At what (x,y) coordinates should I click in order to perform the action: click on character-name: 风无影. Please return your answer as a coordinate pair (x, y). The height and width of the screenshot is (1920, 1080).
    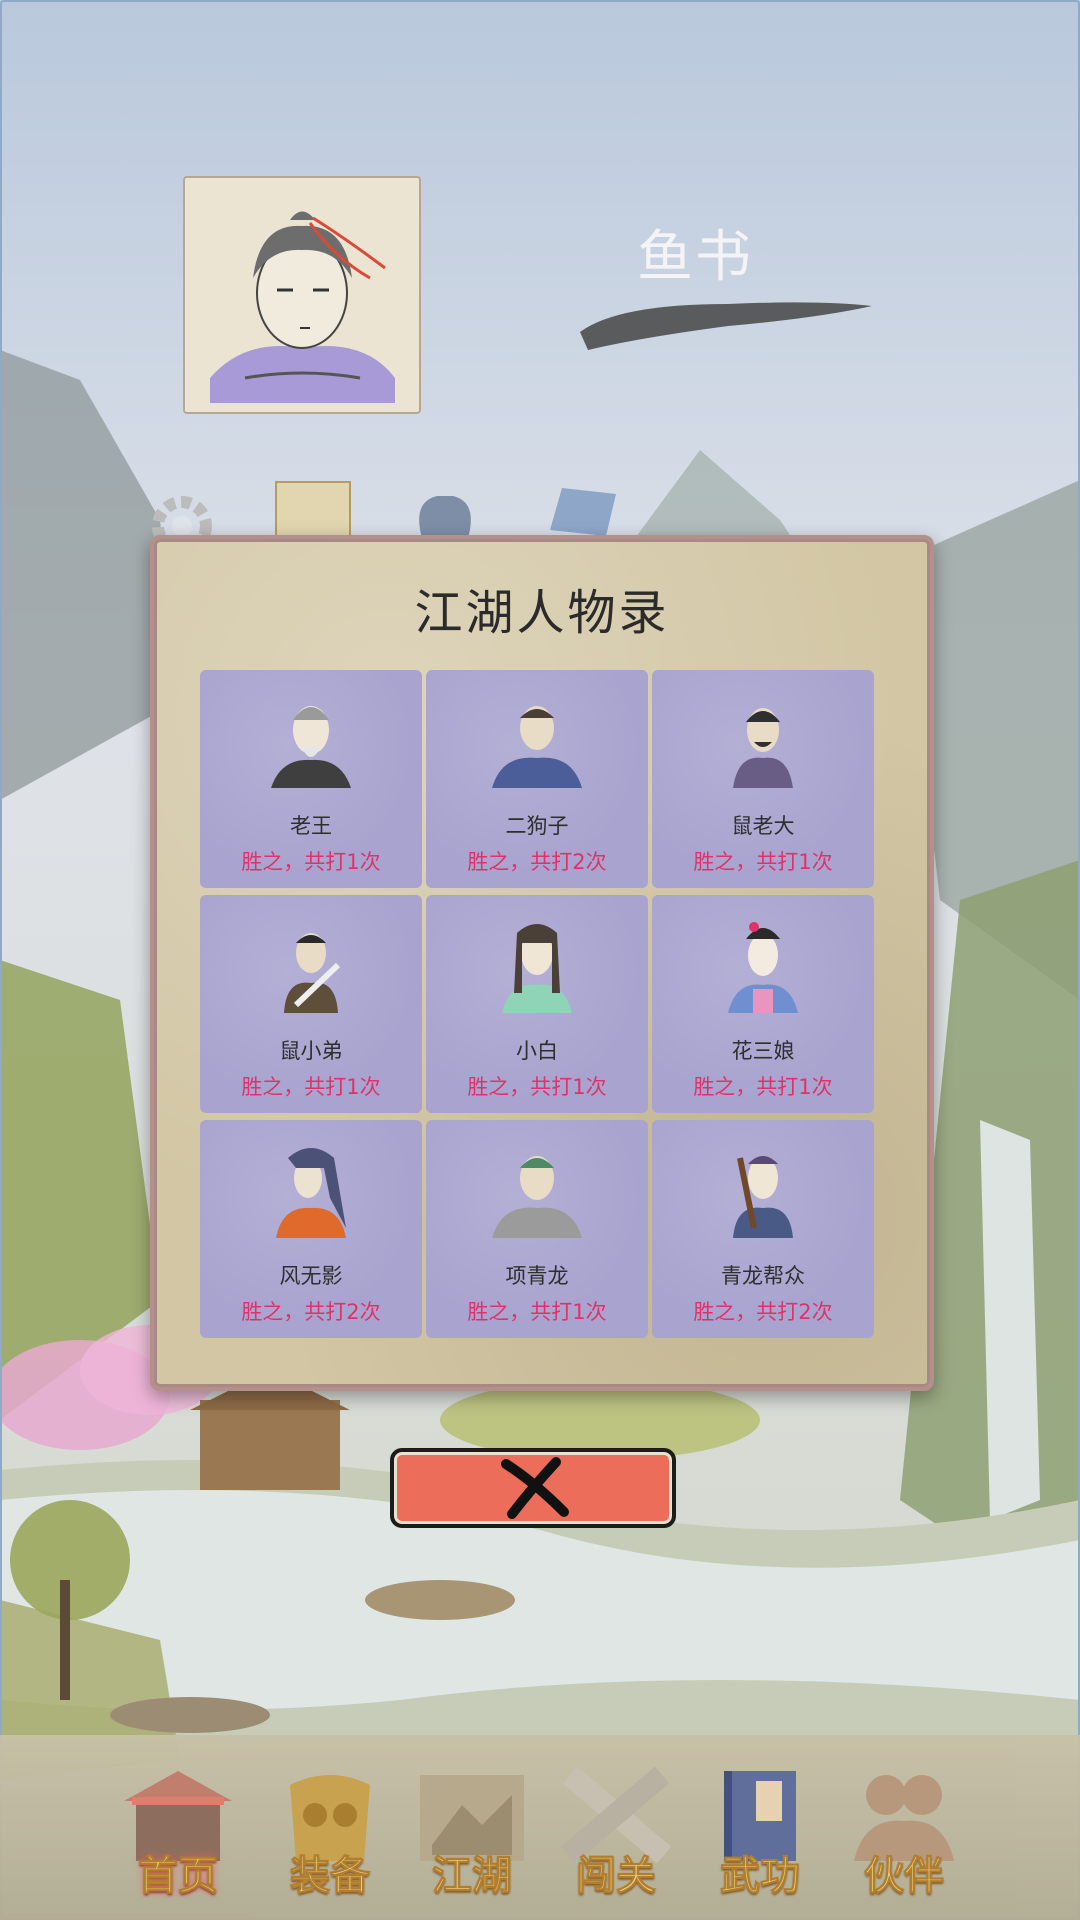
    Looking at the image, I should click on (311, 1276).